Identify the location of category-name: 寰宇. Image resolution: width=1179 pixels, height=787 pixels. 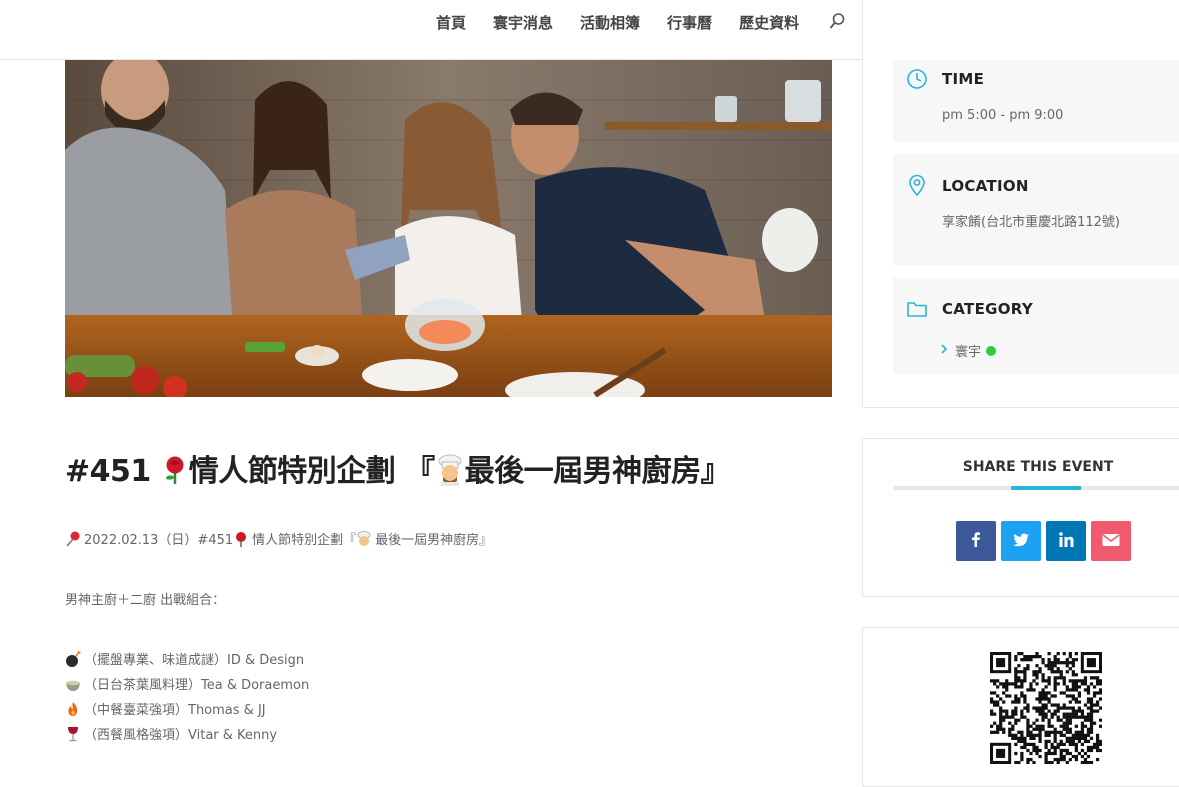
(968, 352).